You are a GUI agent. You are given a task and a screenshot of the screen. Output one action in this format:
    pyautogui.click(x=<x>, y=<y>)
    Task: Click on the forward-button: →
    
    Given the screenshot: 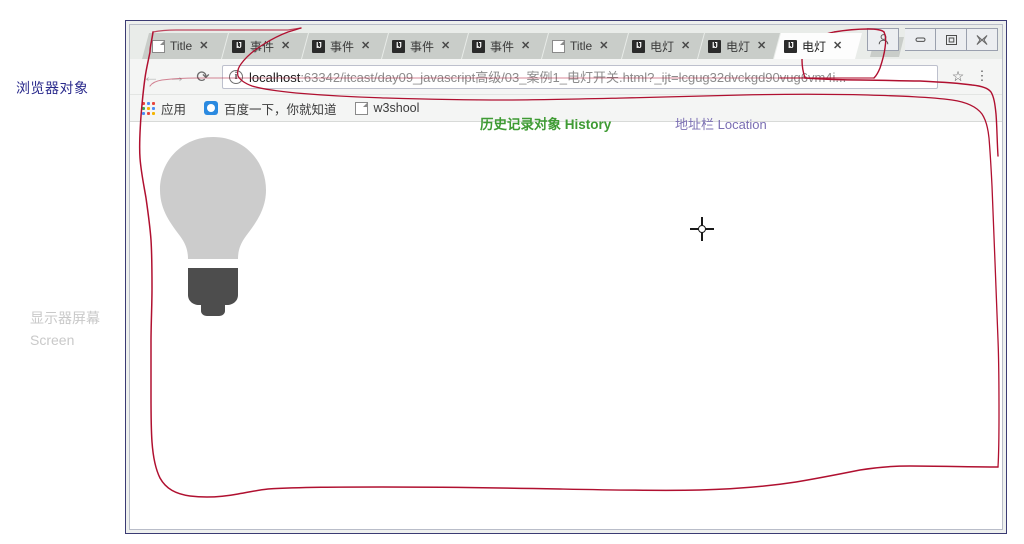 What is the action you would take?
    pyautogui.click(x=177, y=77)
    